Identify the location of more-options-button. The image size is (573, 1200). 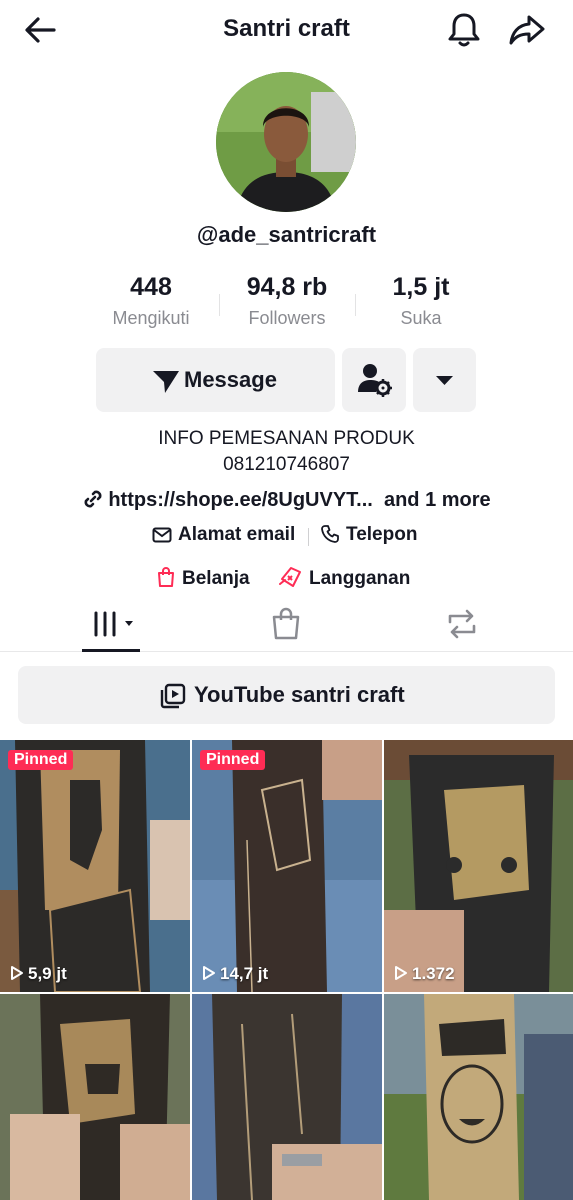
(444, 380).